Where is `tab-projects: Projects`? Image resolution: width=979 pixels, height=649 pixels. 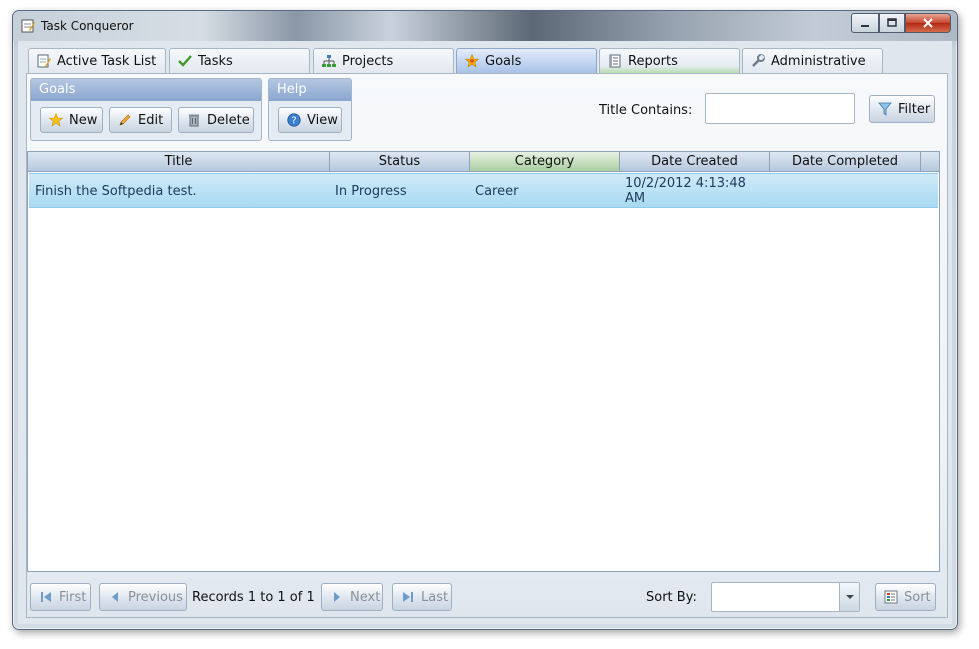
tab-projects: Projects is located at coordinates (383, 60).